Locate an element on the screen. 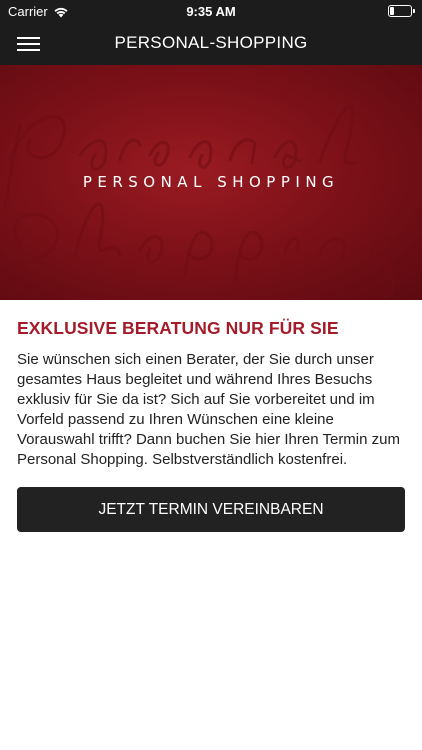 This screenshot has width=422, height=750. battery-level is located at coordinates (392, 11).